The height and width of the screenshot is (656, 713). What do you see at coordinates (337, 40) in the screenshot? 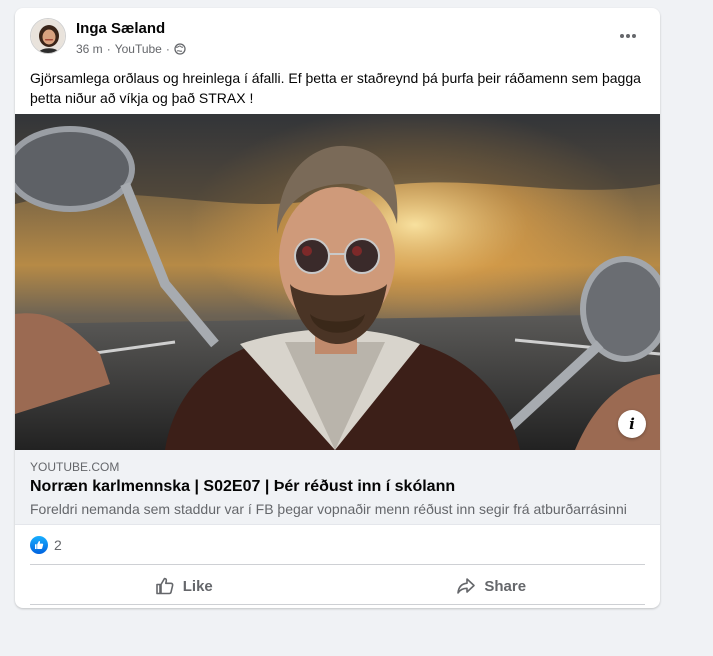
I see `post-header: Inga Sæland 36 m · YouTube ·` at bounding box center [337, 40].